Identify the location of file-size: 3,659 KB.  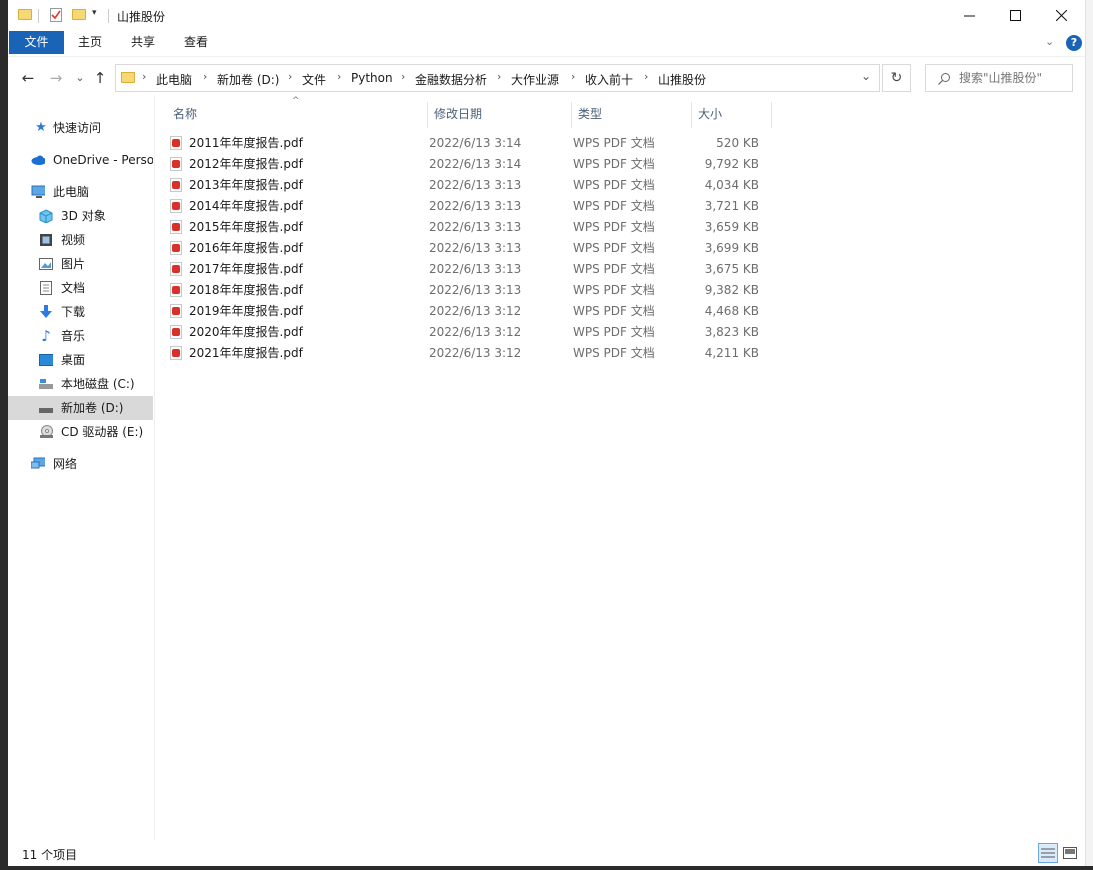
(731, 227).